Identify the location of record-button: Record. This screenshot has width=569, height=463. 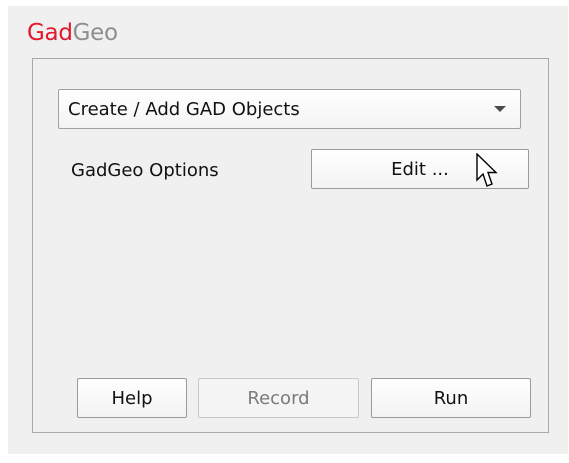
(278, 398).